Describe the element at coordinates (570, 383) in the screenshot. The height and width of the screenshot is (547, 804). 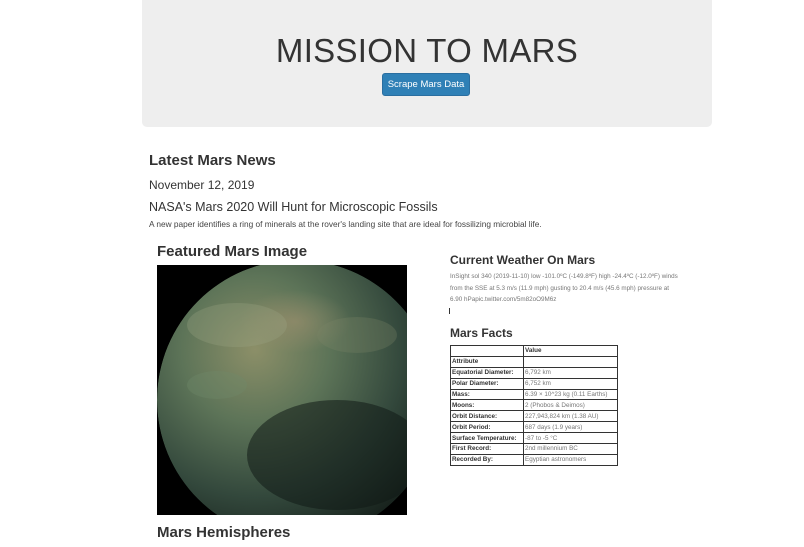
I see `fact-value: 6,752 km` at that location.